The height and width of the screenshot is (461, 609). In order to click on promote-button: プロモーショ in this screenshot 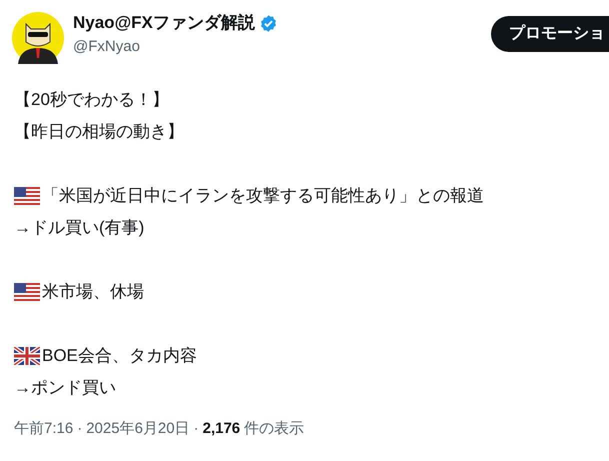, I will do `click(550, 34)`.